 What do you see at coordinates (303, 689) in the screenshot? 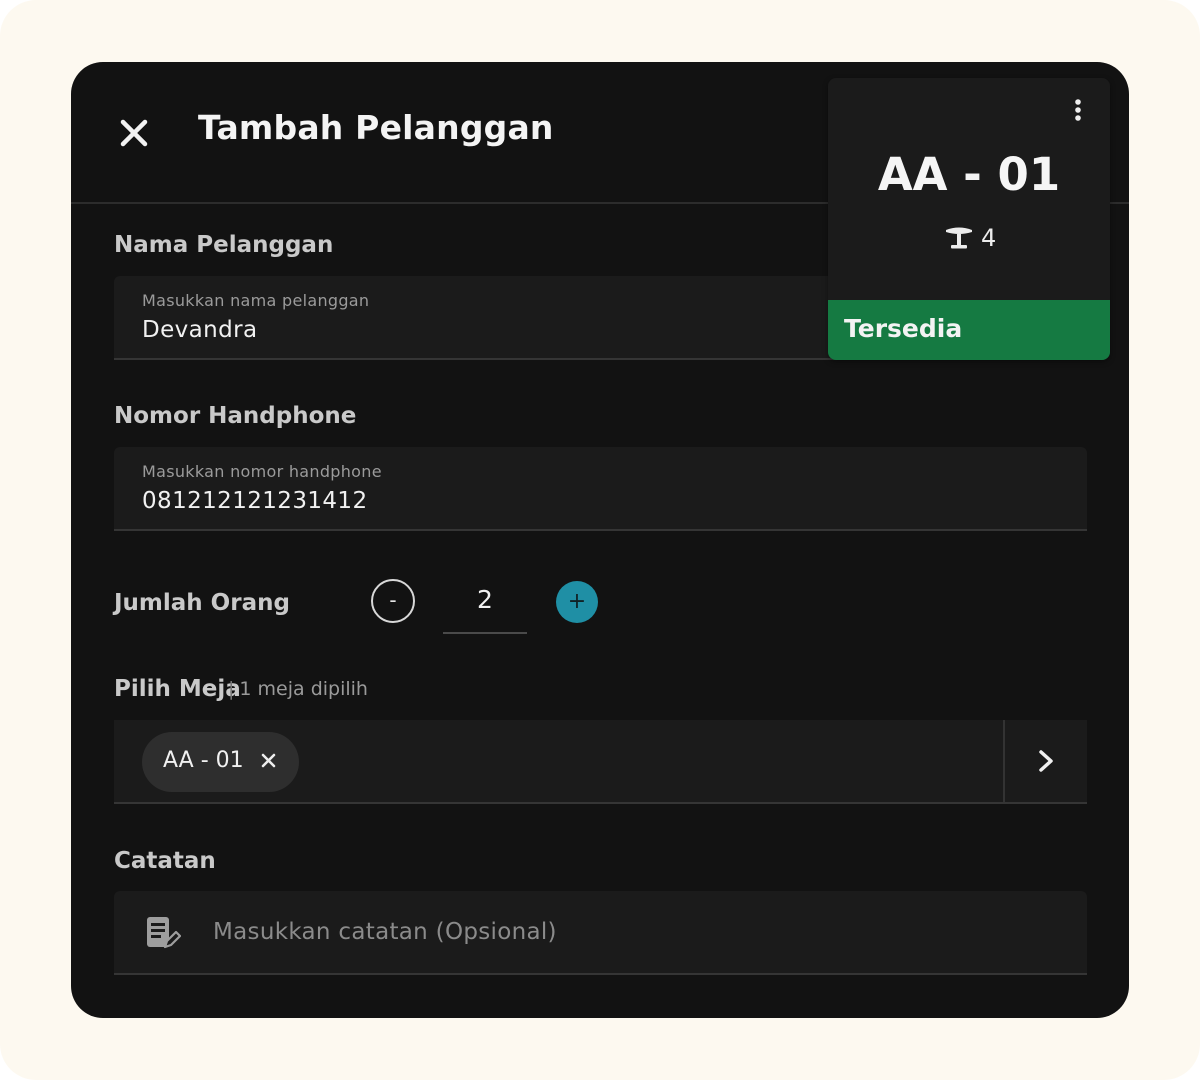
I see `selected-table-count-text: 1 meja dipilih` at bounding box center [303, 689].